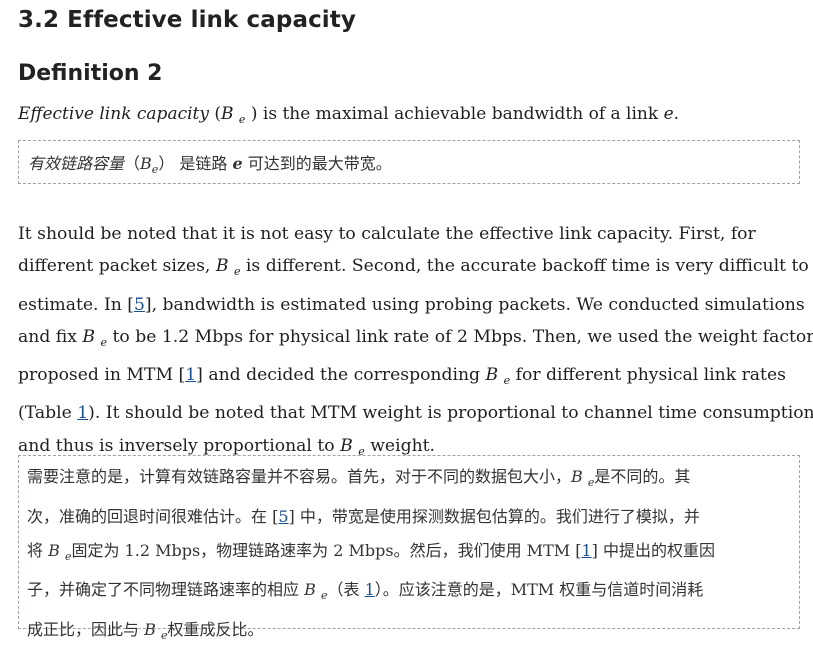 This screenshot has height=653, width=813. What do you see at coordinates (90, 73) in the screenshot?
I see `definition-title: Definition 2` at bounding box center [90, 73].